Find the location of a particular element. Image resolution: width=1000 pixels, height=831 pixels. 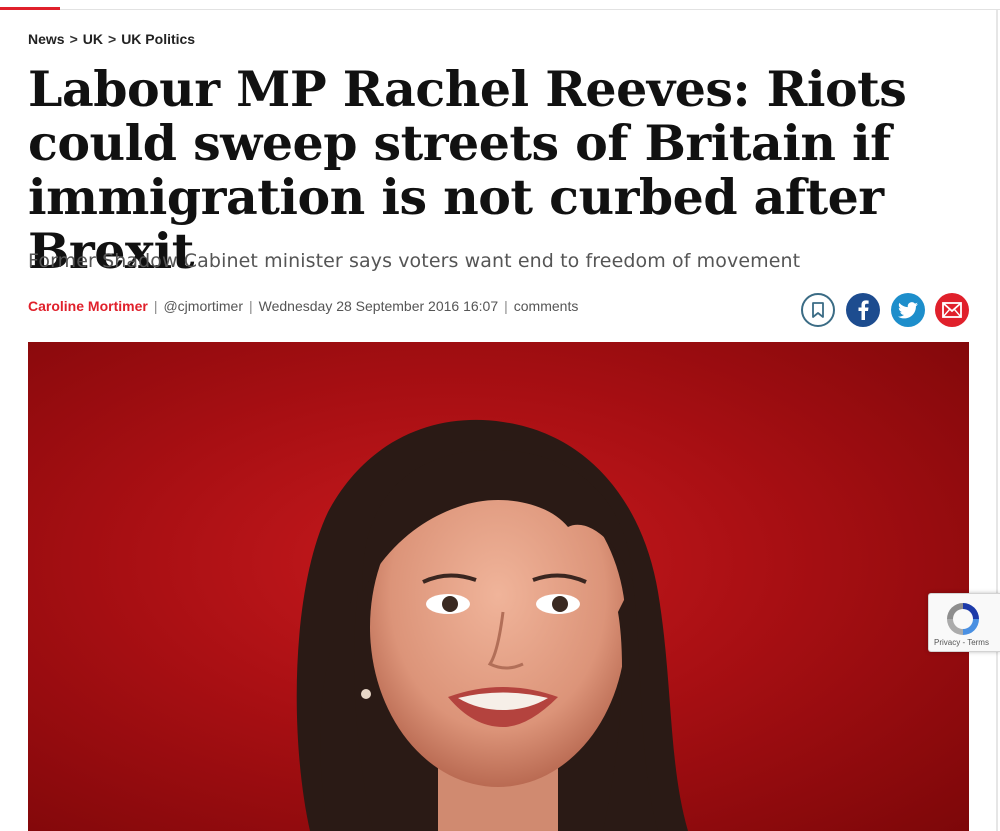

twitter-icon is located at coordinates (908, 309).